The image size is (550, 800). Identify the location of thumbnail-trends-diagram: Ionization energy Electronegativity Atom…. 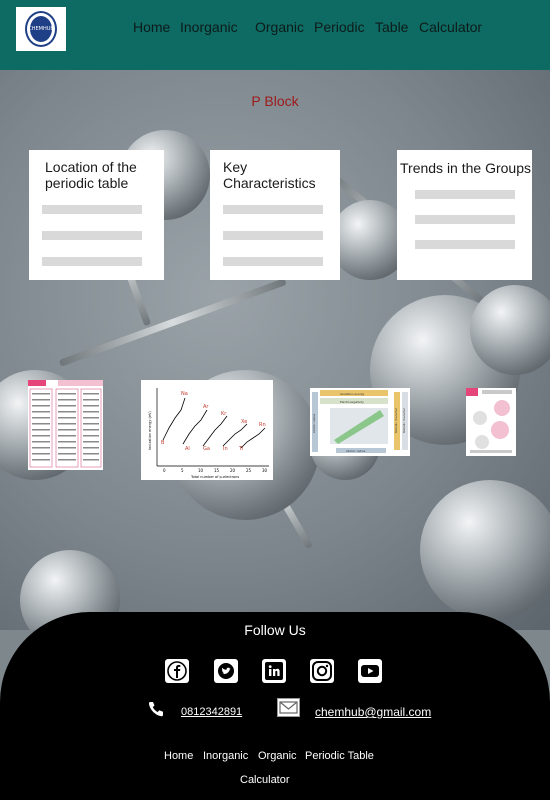
(360, 422).